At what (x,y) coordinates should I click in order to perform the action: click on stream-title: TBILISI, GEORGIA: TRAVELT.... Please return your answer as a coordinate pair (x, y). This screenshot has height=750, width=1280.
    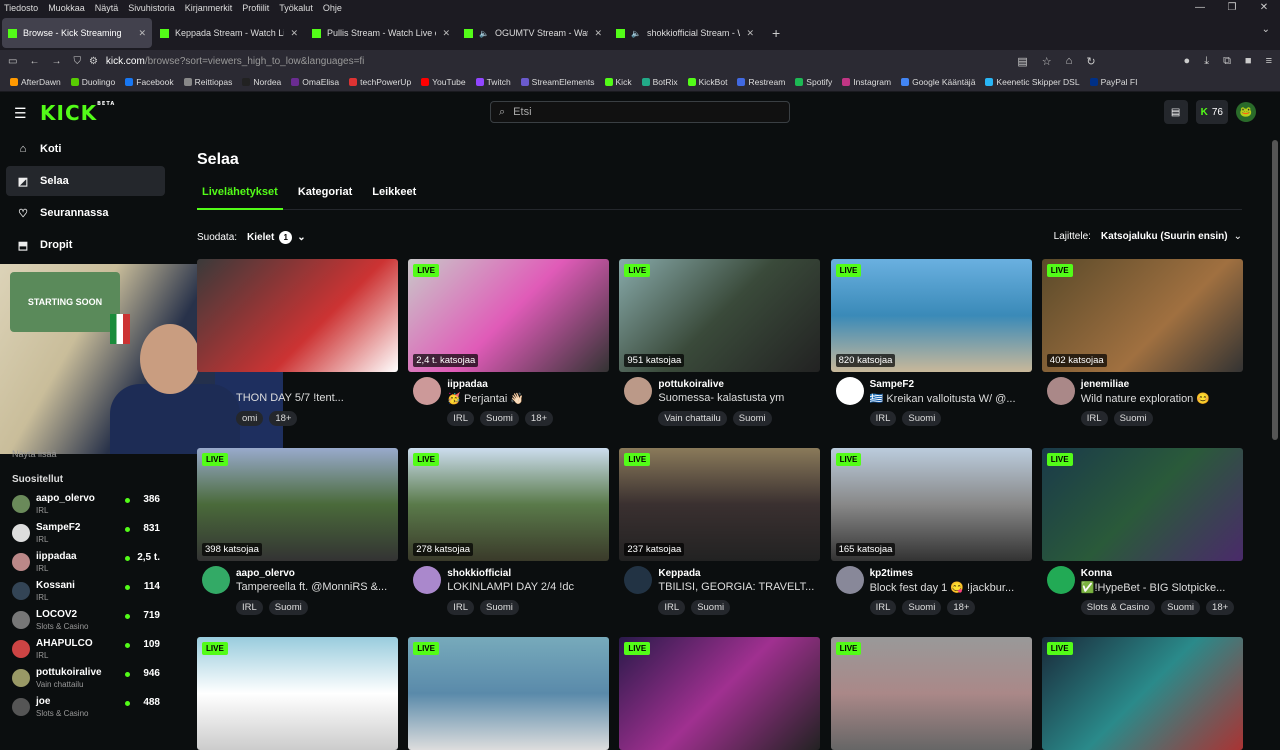
    Looking at the image, I should click on (738, 587).